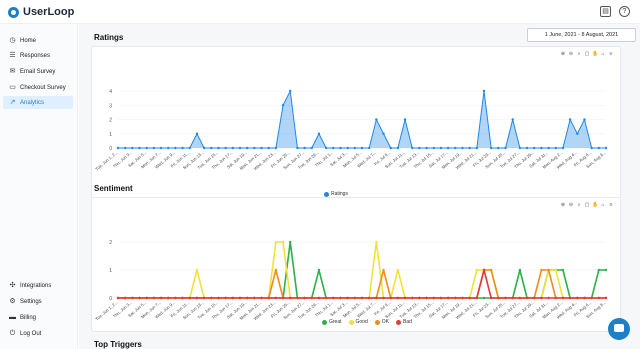  What do you see at coordinates (110, 92) in the screenshot?
I see `y-tick-label: 4` at bounding box center [110, 92].